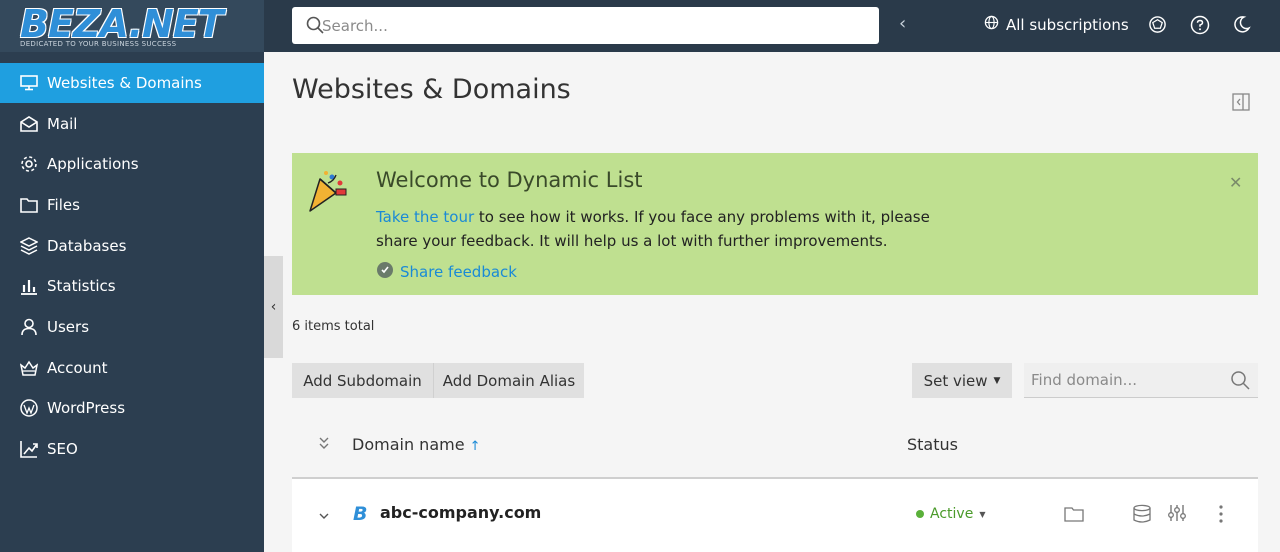 The width and height of the screenshot is (1280, 552). What do you see at coordinates (132, 449) in the screenshot?
I see `sidebar-item-seo: SEO` at bounding box center [132, 449].